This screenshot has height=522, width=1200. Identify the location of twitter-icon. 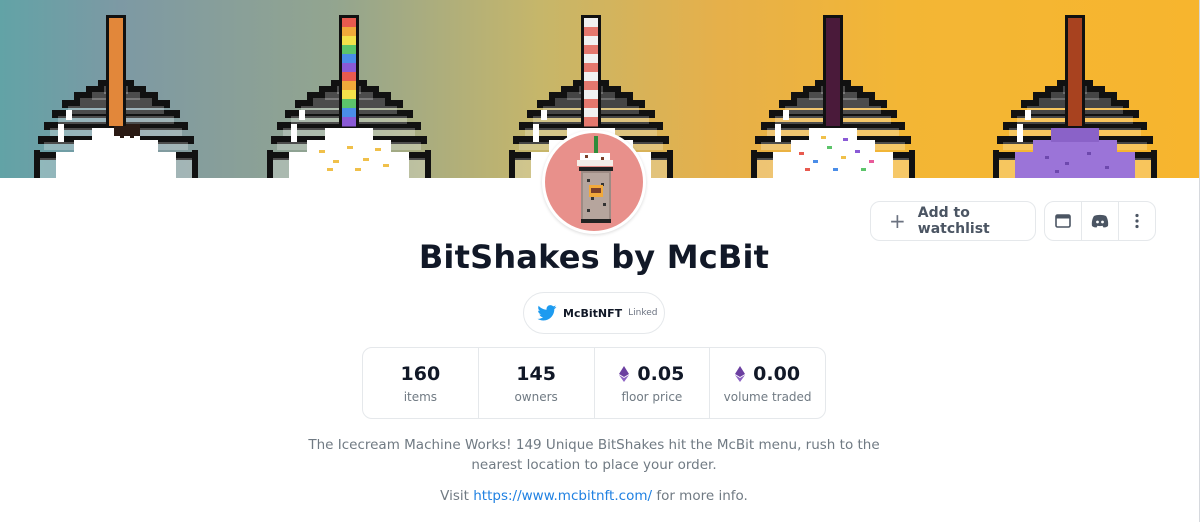
(547, 313).